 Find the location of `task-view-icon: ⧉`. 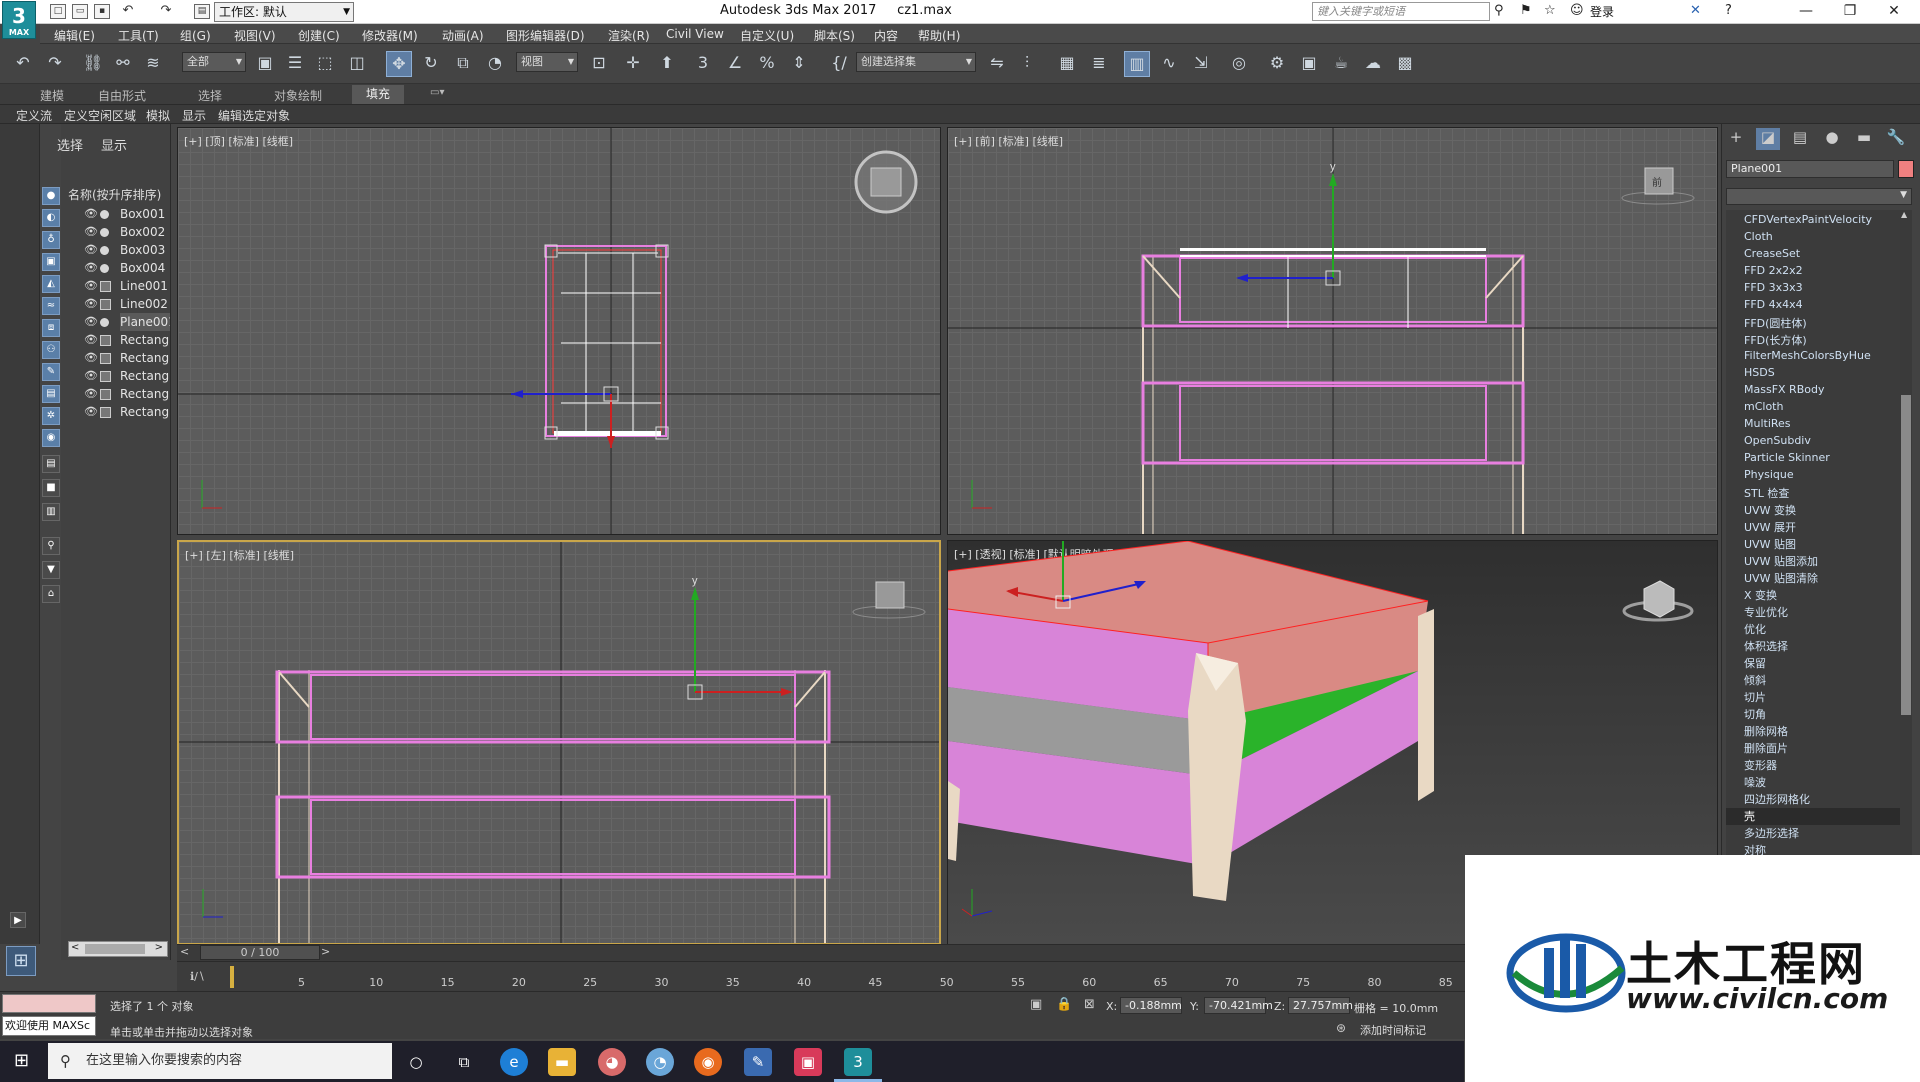

task-view-icon: ⧉ is located at coordinates (464, 1062).